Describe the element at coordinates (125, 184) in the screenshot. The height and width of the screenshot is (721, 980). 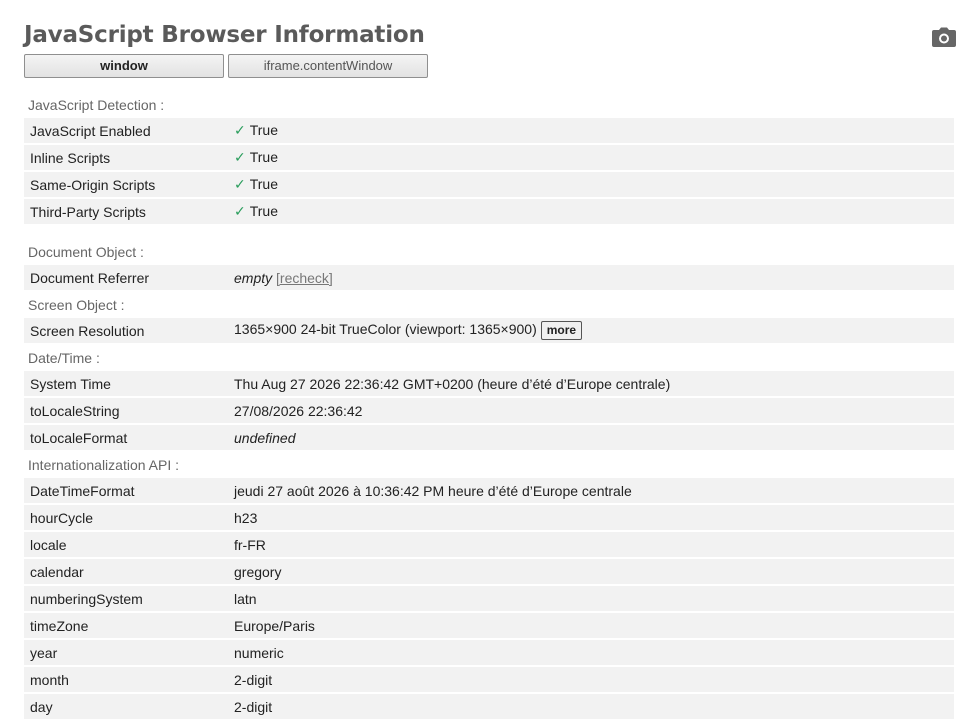
I see `row-key: Same-Origin Scripts` at that location.